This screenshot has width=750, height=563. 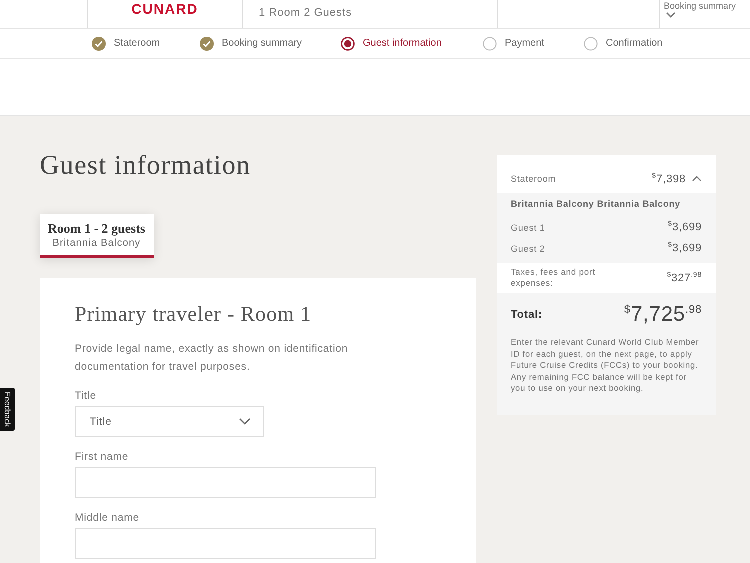 What do you see at coordinates (169, 421) in the screenshot?
I see `title-dropdown: Title` at bounding box center [169, 421].